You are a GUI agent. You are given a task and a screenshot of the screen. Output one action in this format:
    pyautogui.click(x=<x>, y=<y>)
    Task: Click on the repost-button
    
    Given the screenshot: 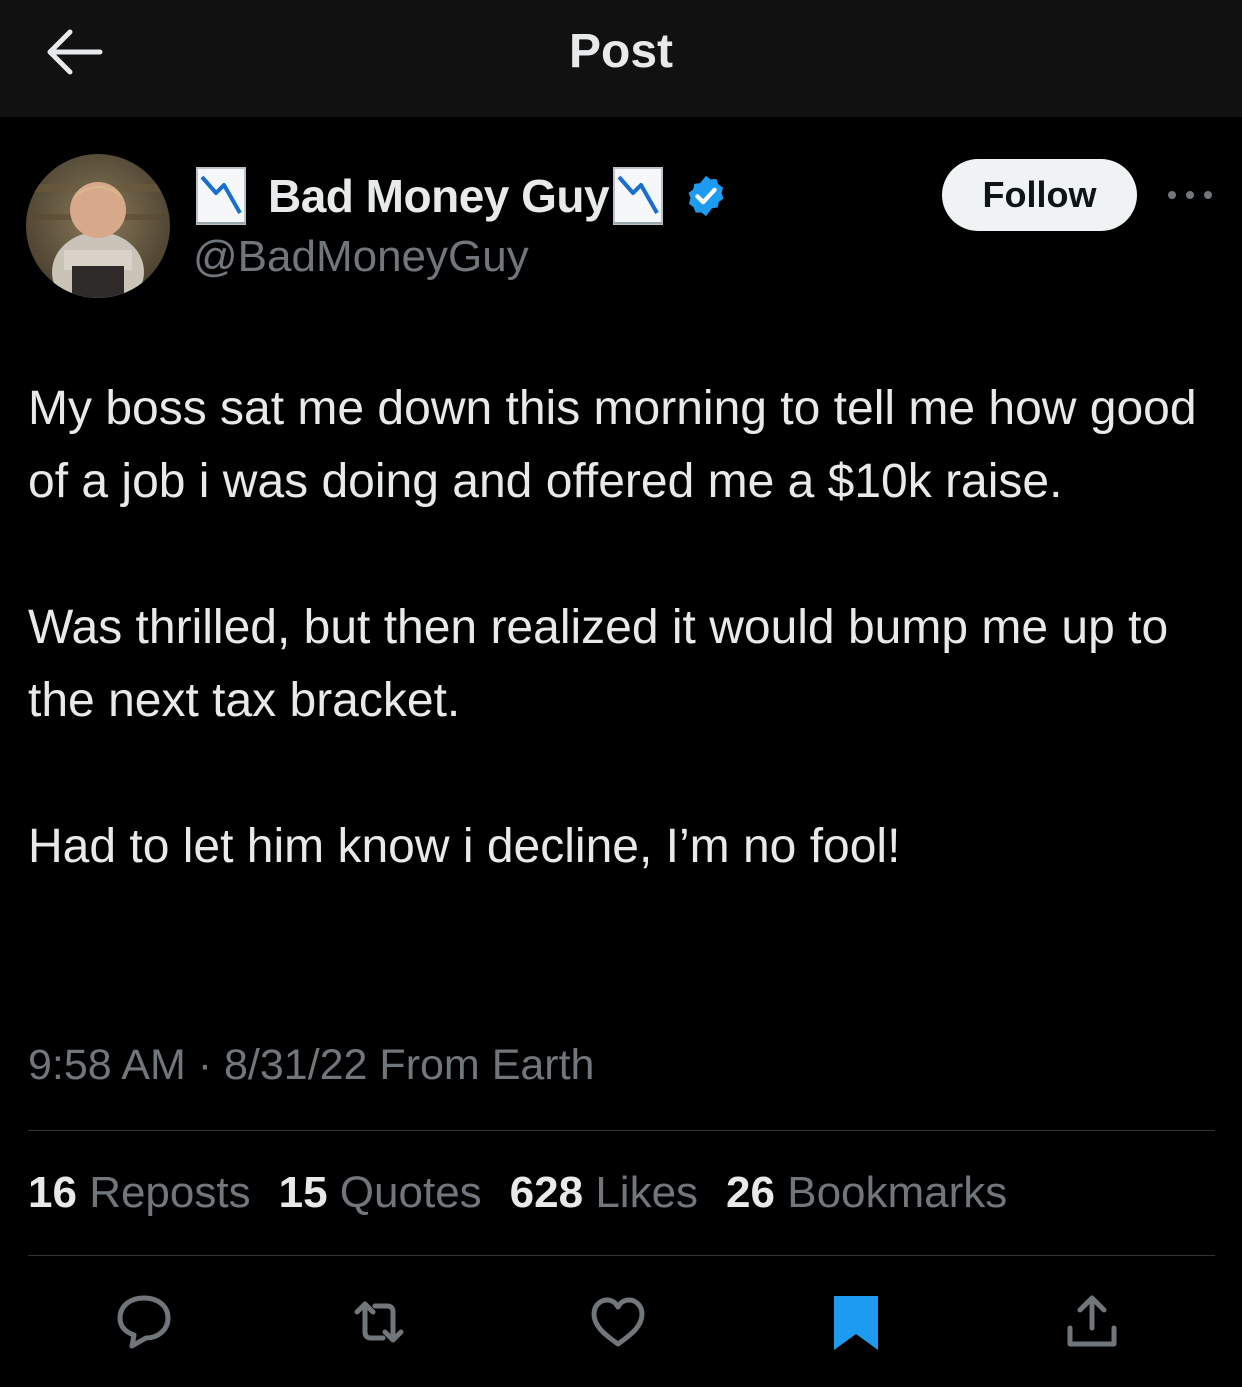 What is the action you would take?
    pyautogui.click(x=379, y=1322)
    